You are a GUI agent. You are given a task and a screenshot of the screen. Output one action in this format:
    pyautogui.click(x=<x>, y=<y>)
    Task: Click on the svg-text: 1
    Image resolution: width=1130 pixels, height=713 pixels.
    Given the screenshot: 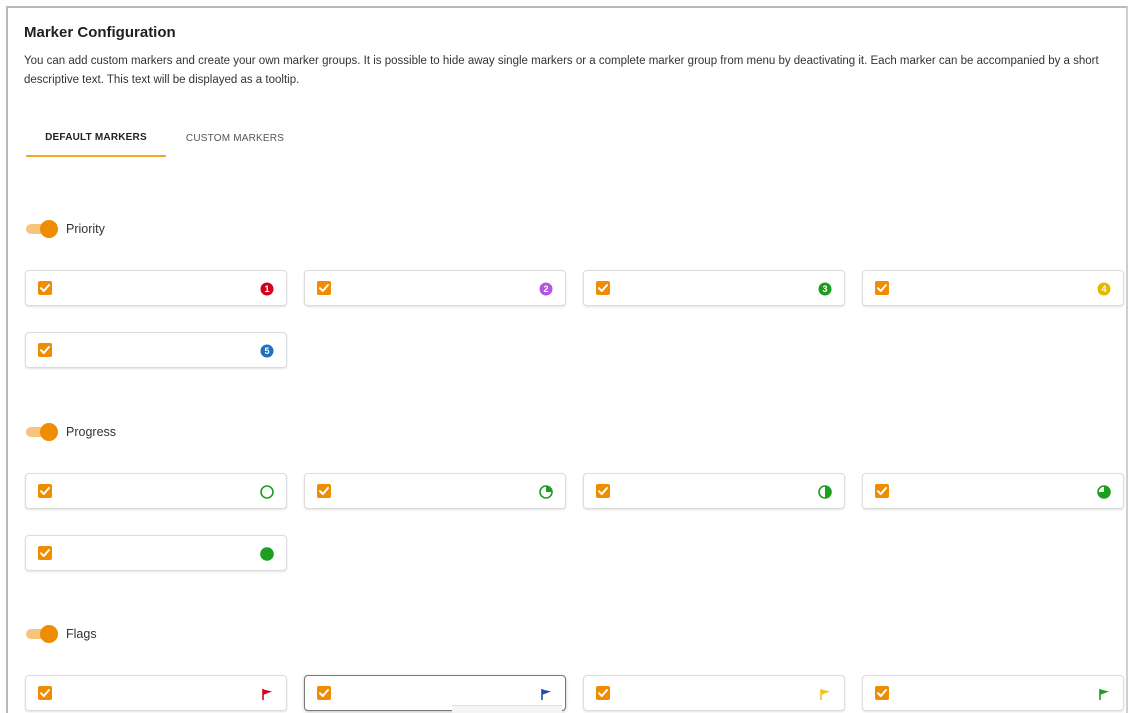 What is the action you would take?
    pyautogui.click(x=266, y=289)
    